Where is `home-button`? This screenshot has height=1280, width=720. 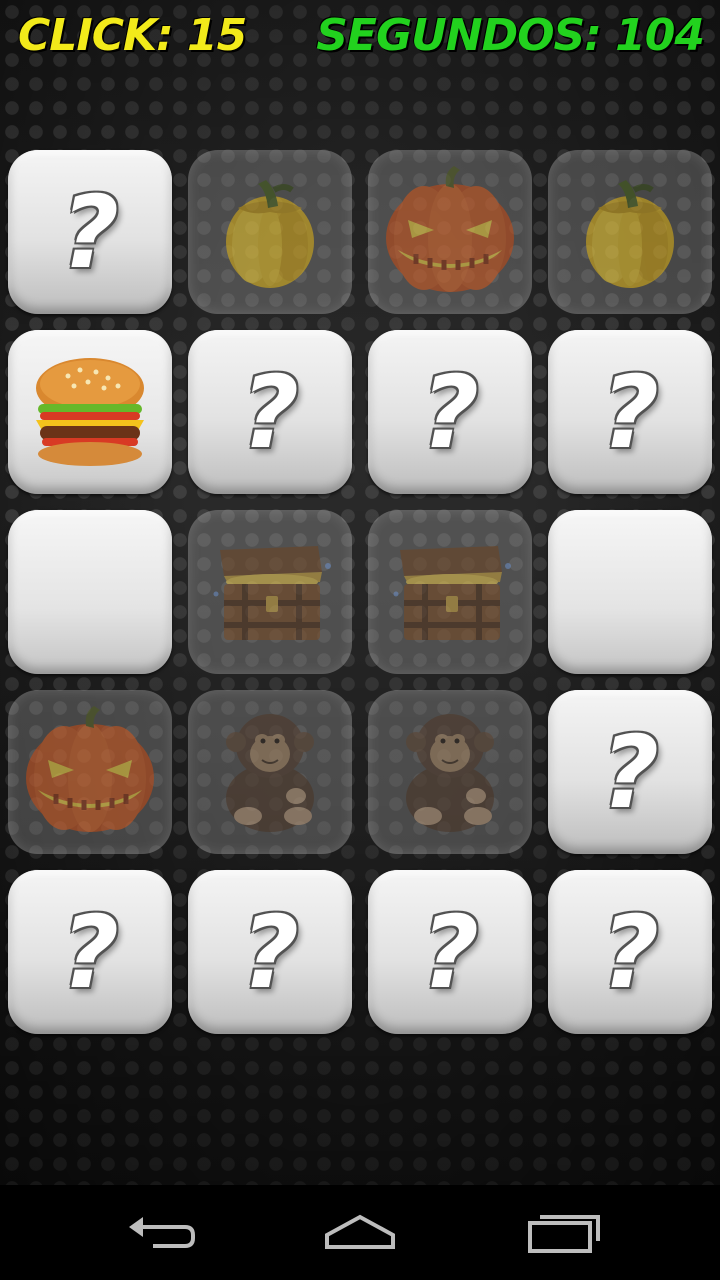
home-button is located at coordinates (360, 1232).